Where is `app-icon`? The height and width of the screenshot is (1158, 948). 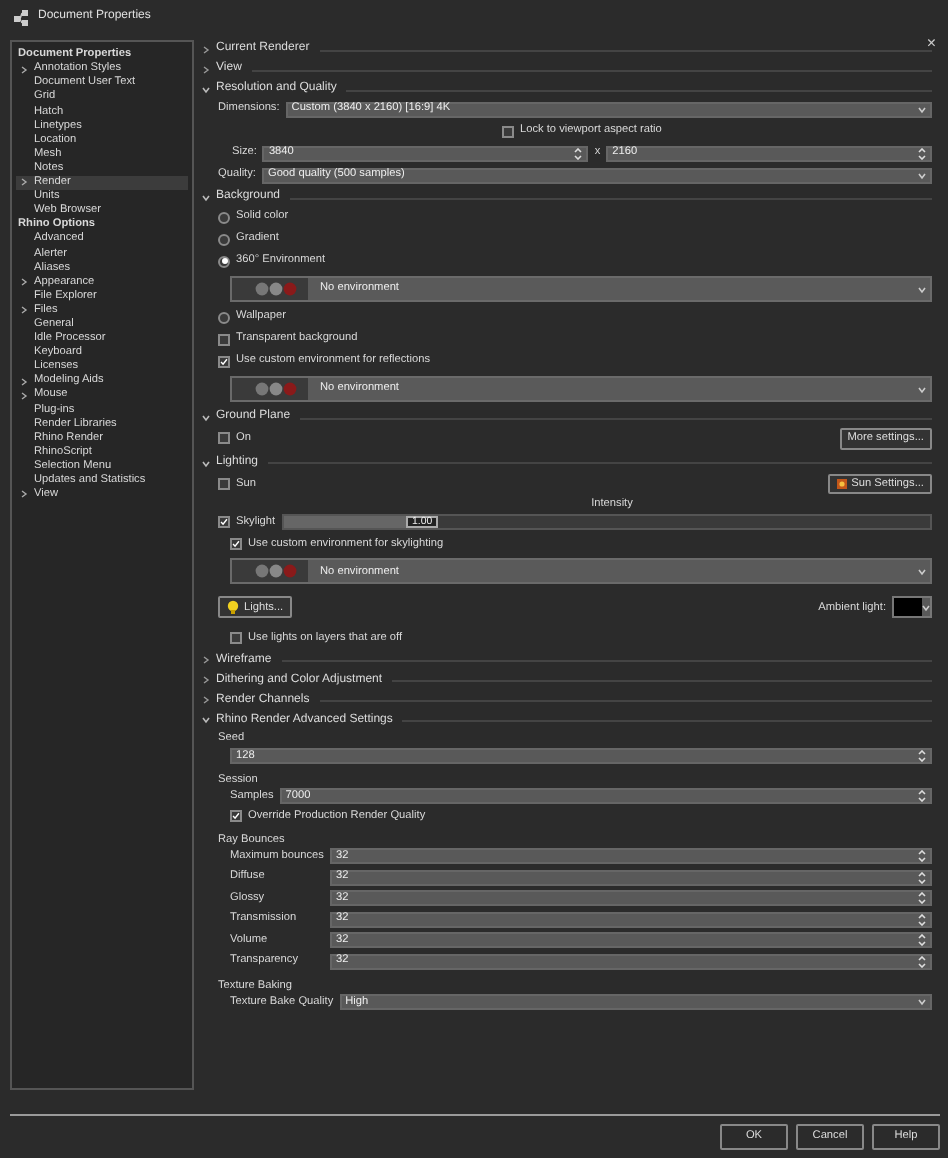 app-icon is located at coordinates (21, 18).